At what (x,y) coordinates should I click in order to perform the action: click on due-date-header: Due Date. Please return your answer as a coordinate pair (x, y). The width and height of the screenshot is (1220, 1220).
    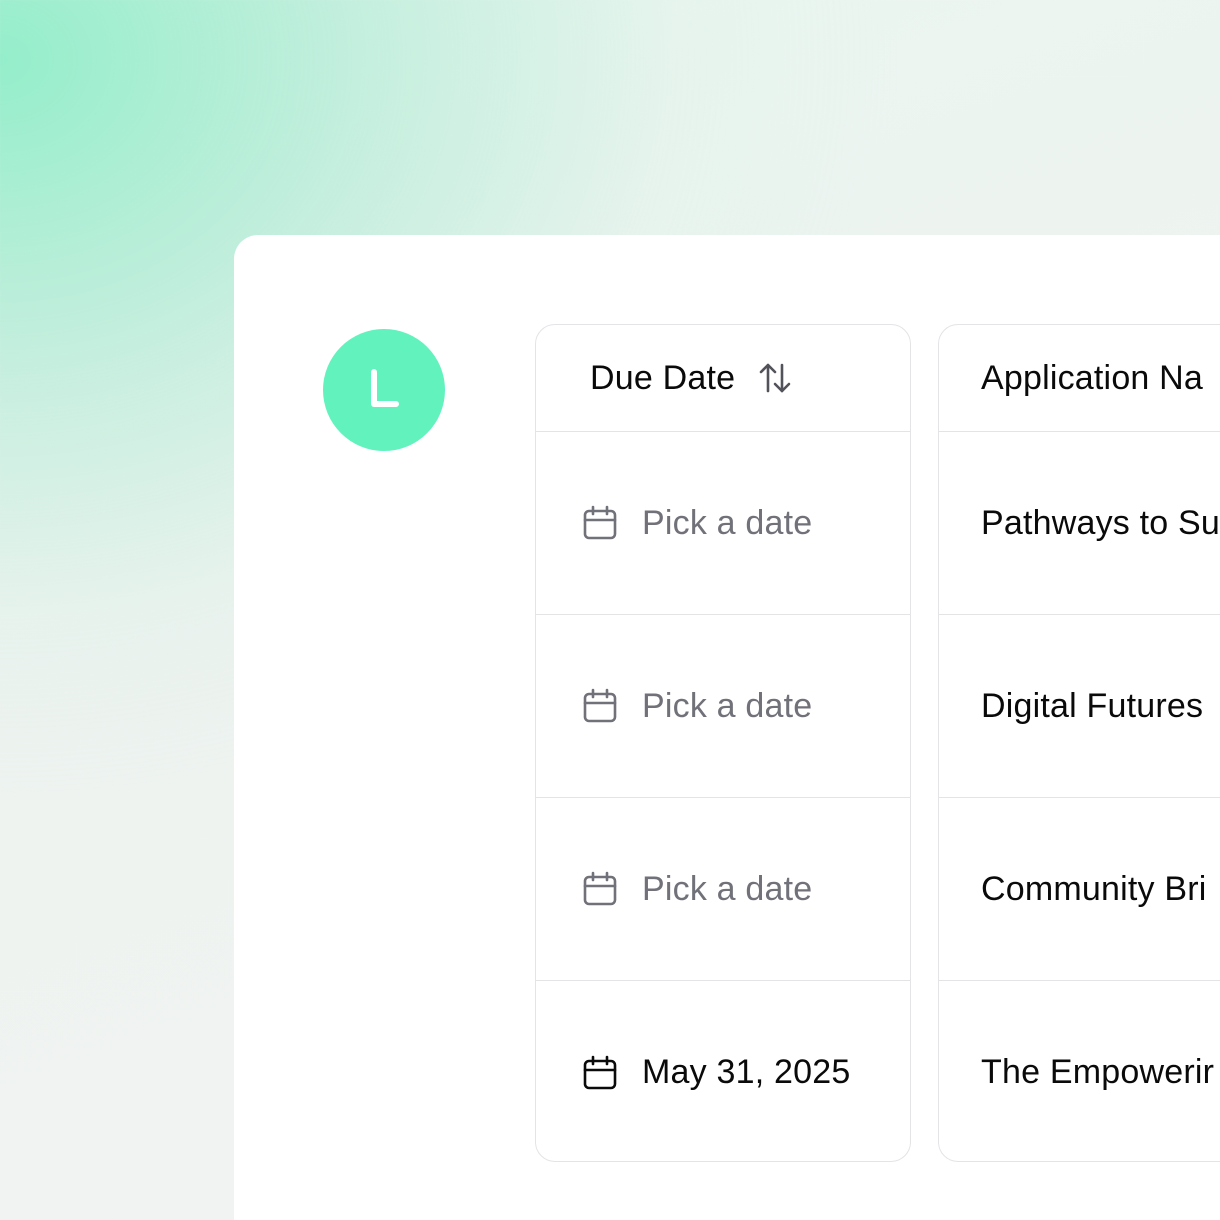
    Looking at the image, I should click on (723, 378).